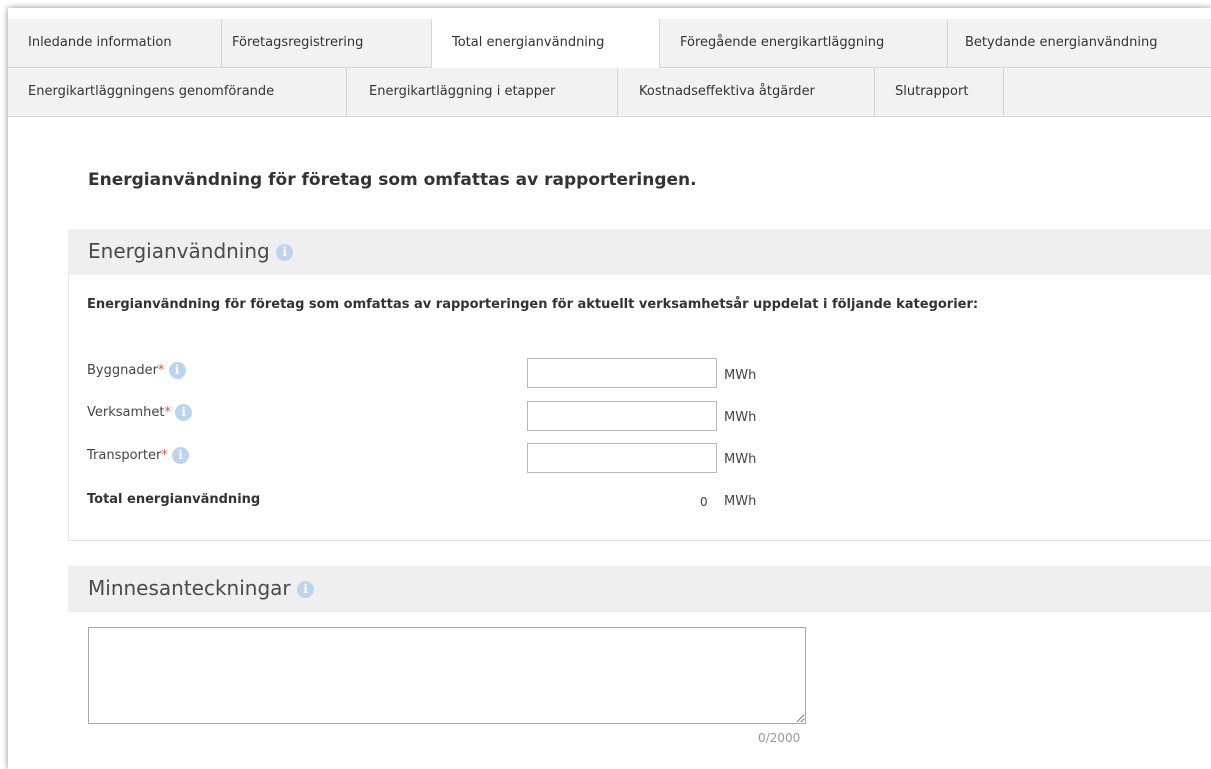  What do you see at coordinates (740, 417) in the screenshot?
I see `verksamhet-unit: MWh` at bounding box center [740, 417].